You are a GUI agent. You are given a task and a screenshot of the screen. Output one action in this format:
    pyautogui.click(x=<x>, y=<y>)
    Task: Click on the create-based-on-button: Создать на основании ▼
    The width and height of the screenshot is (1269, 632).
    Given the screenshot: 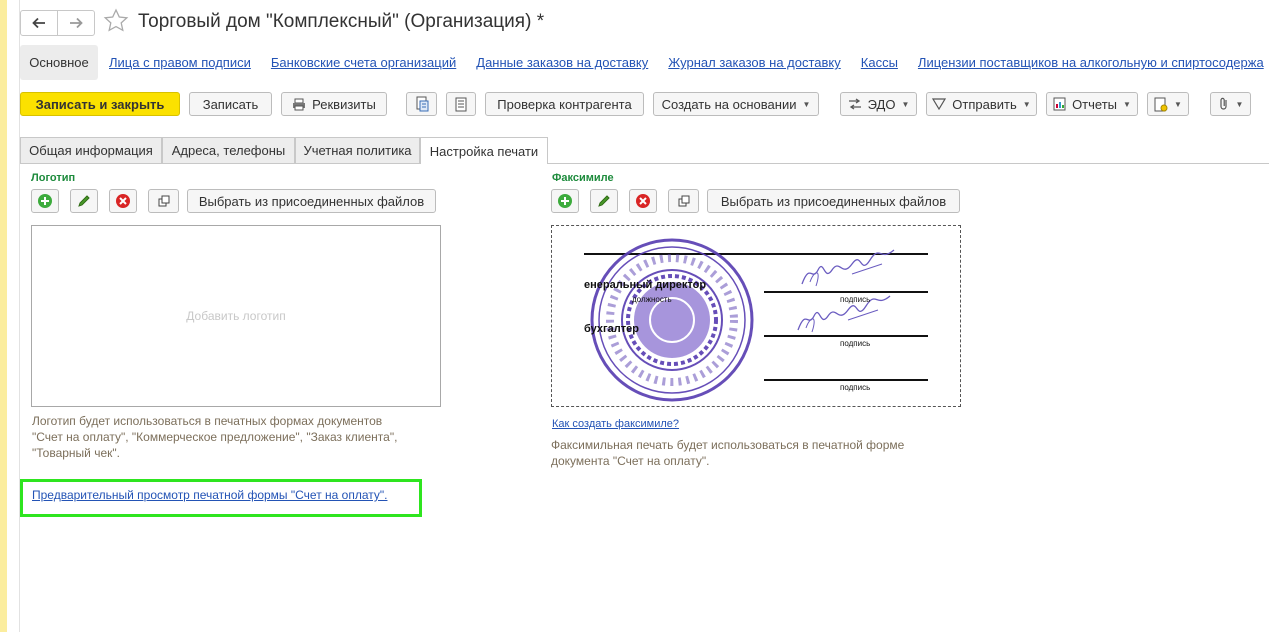 What is the action you would take?
    pyautogui.click(x=736, y=104)
    